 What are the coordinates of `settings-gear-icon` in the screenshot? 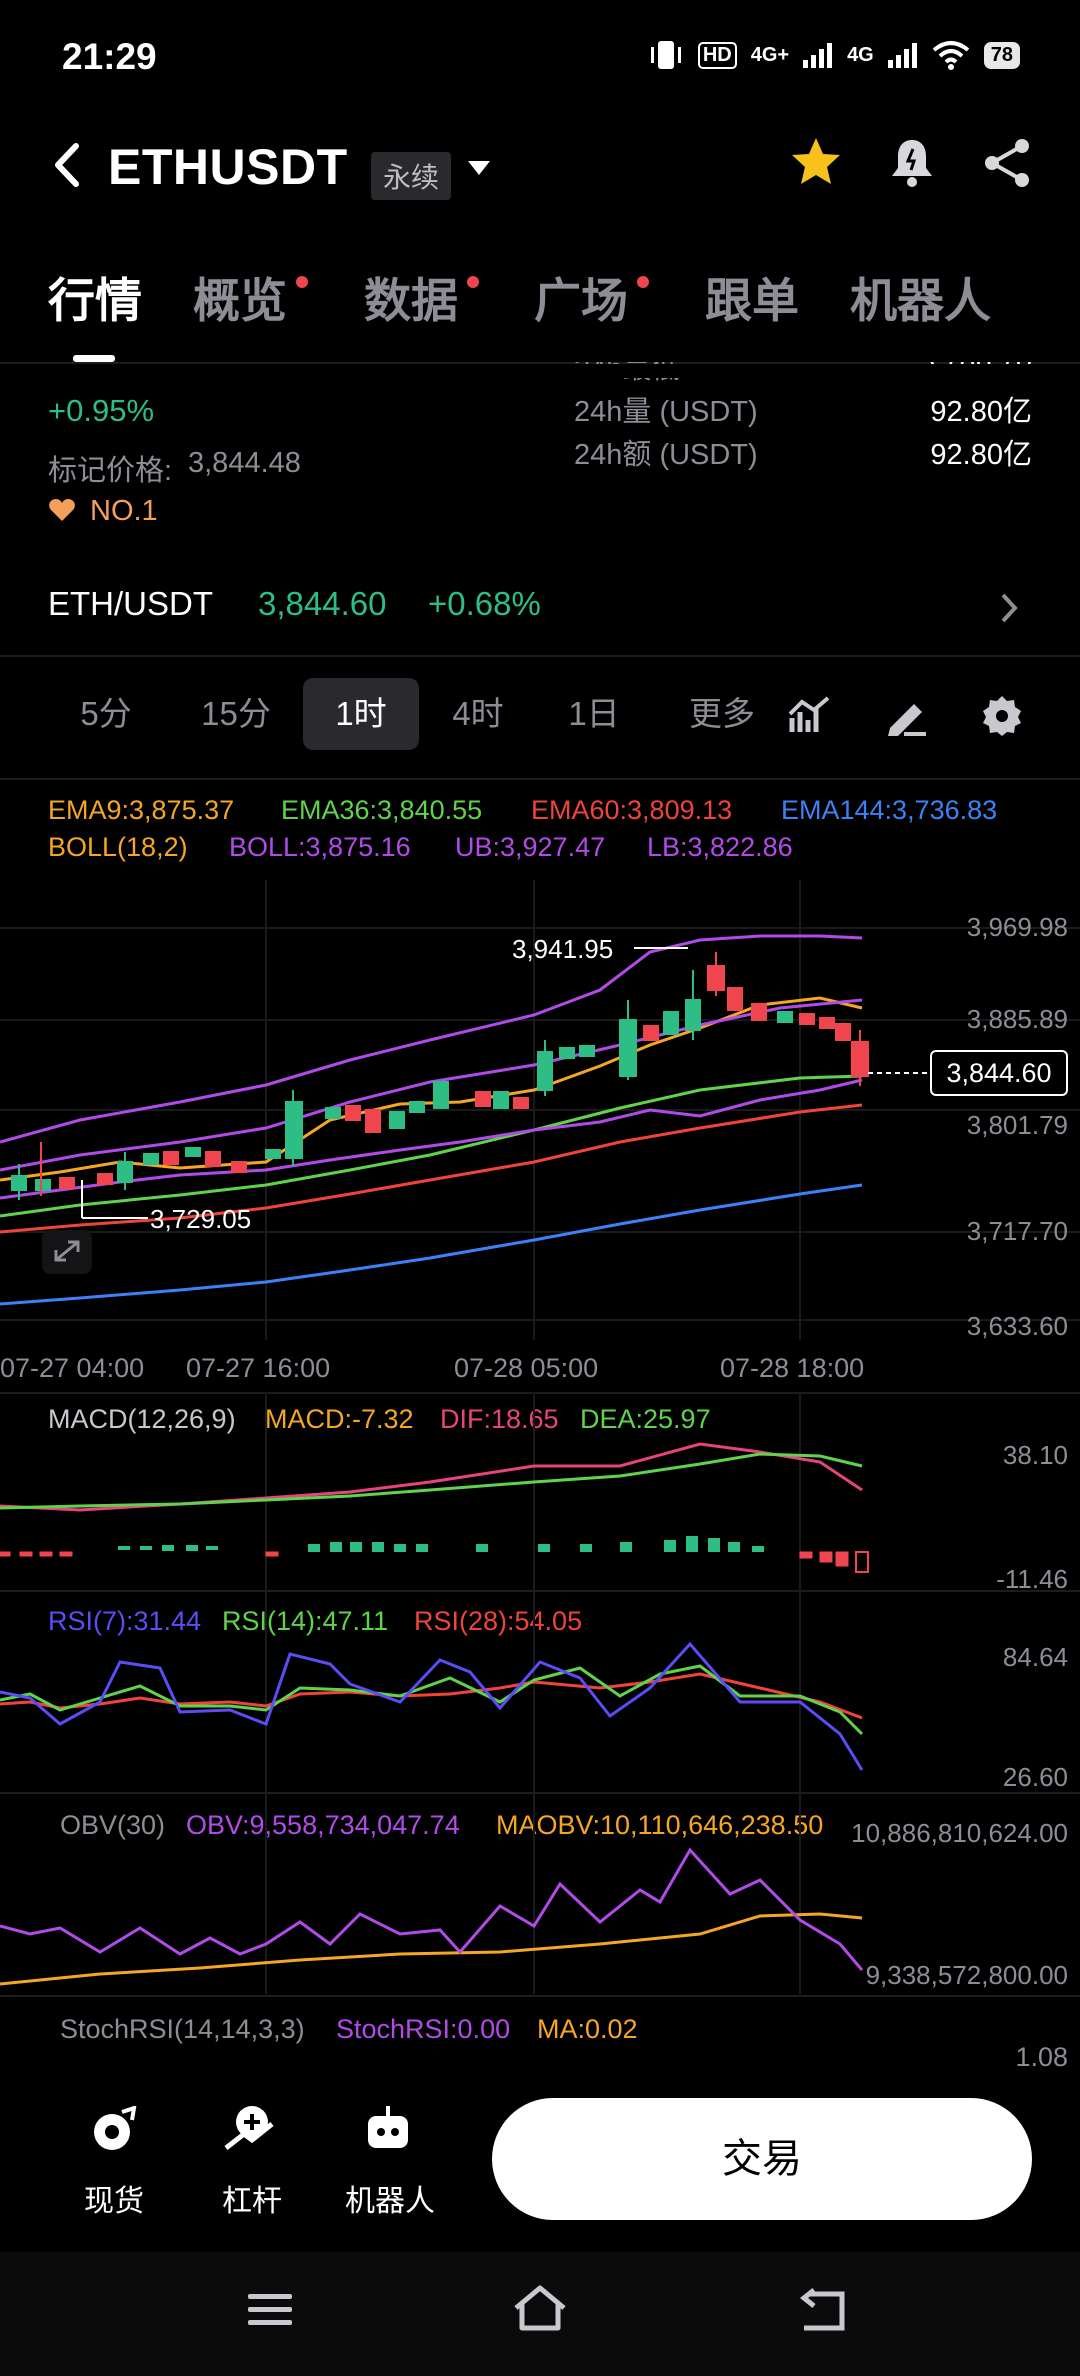 It's located at (1002, 716).